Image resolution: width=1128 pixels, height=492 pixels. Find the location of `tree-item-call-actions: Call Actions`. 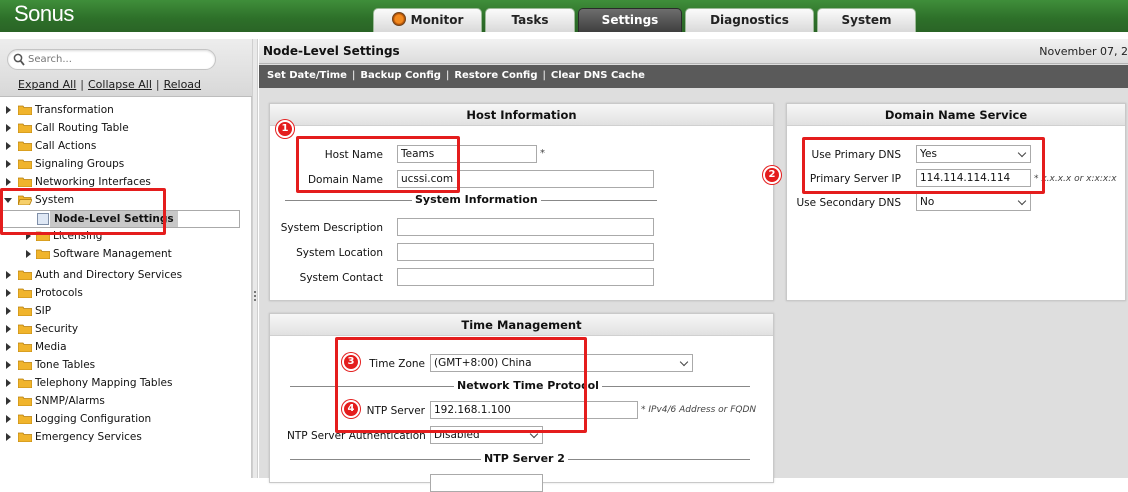

tree-item-call-actions: Call Actions is located at coordinates (120, 146).